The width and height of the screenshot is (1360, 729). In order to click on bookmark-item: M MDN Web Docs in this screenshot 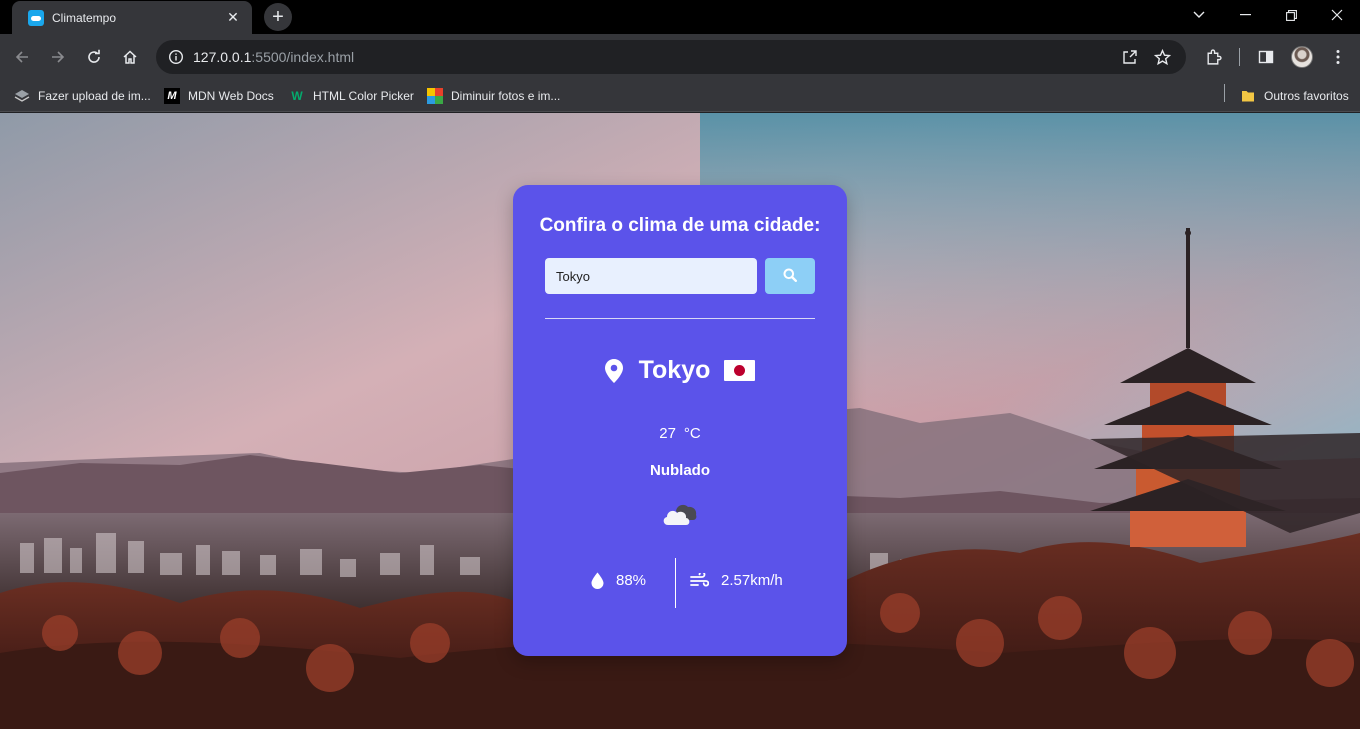, I will do `click(219, 96)`.